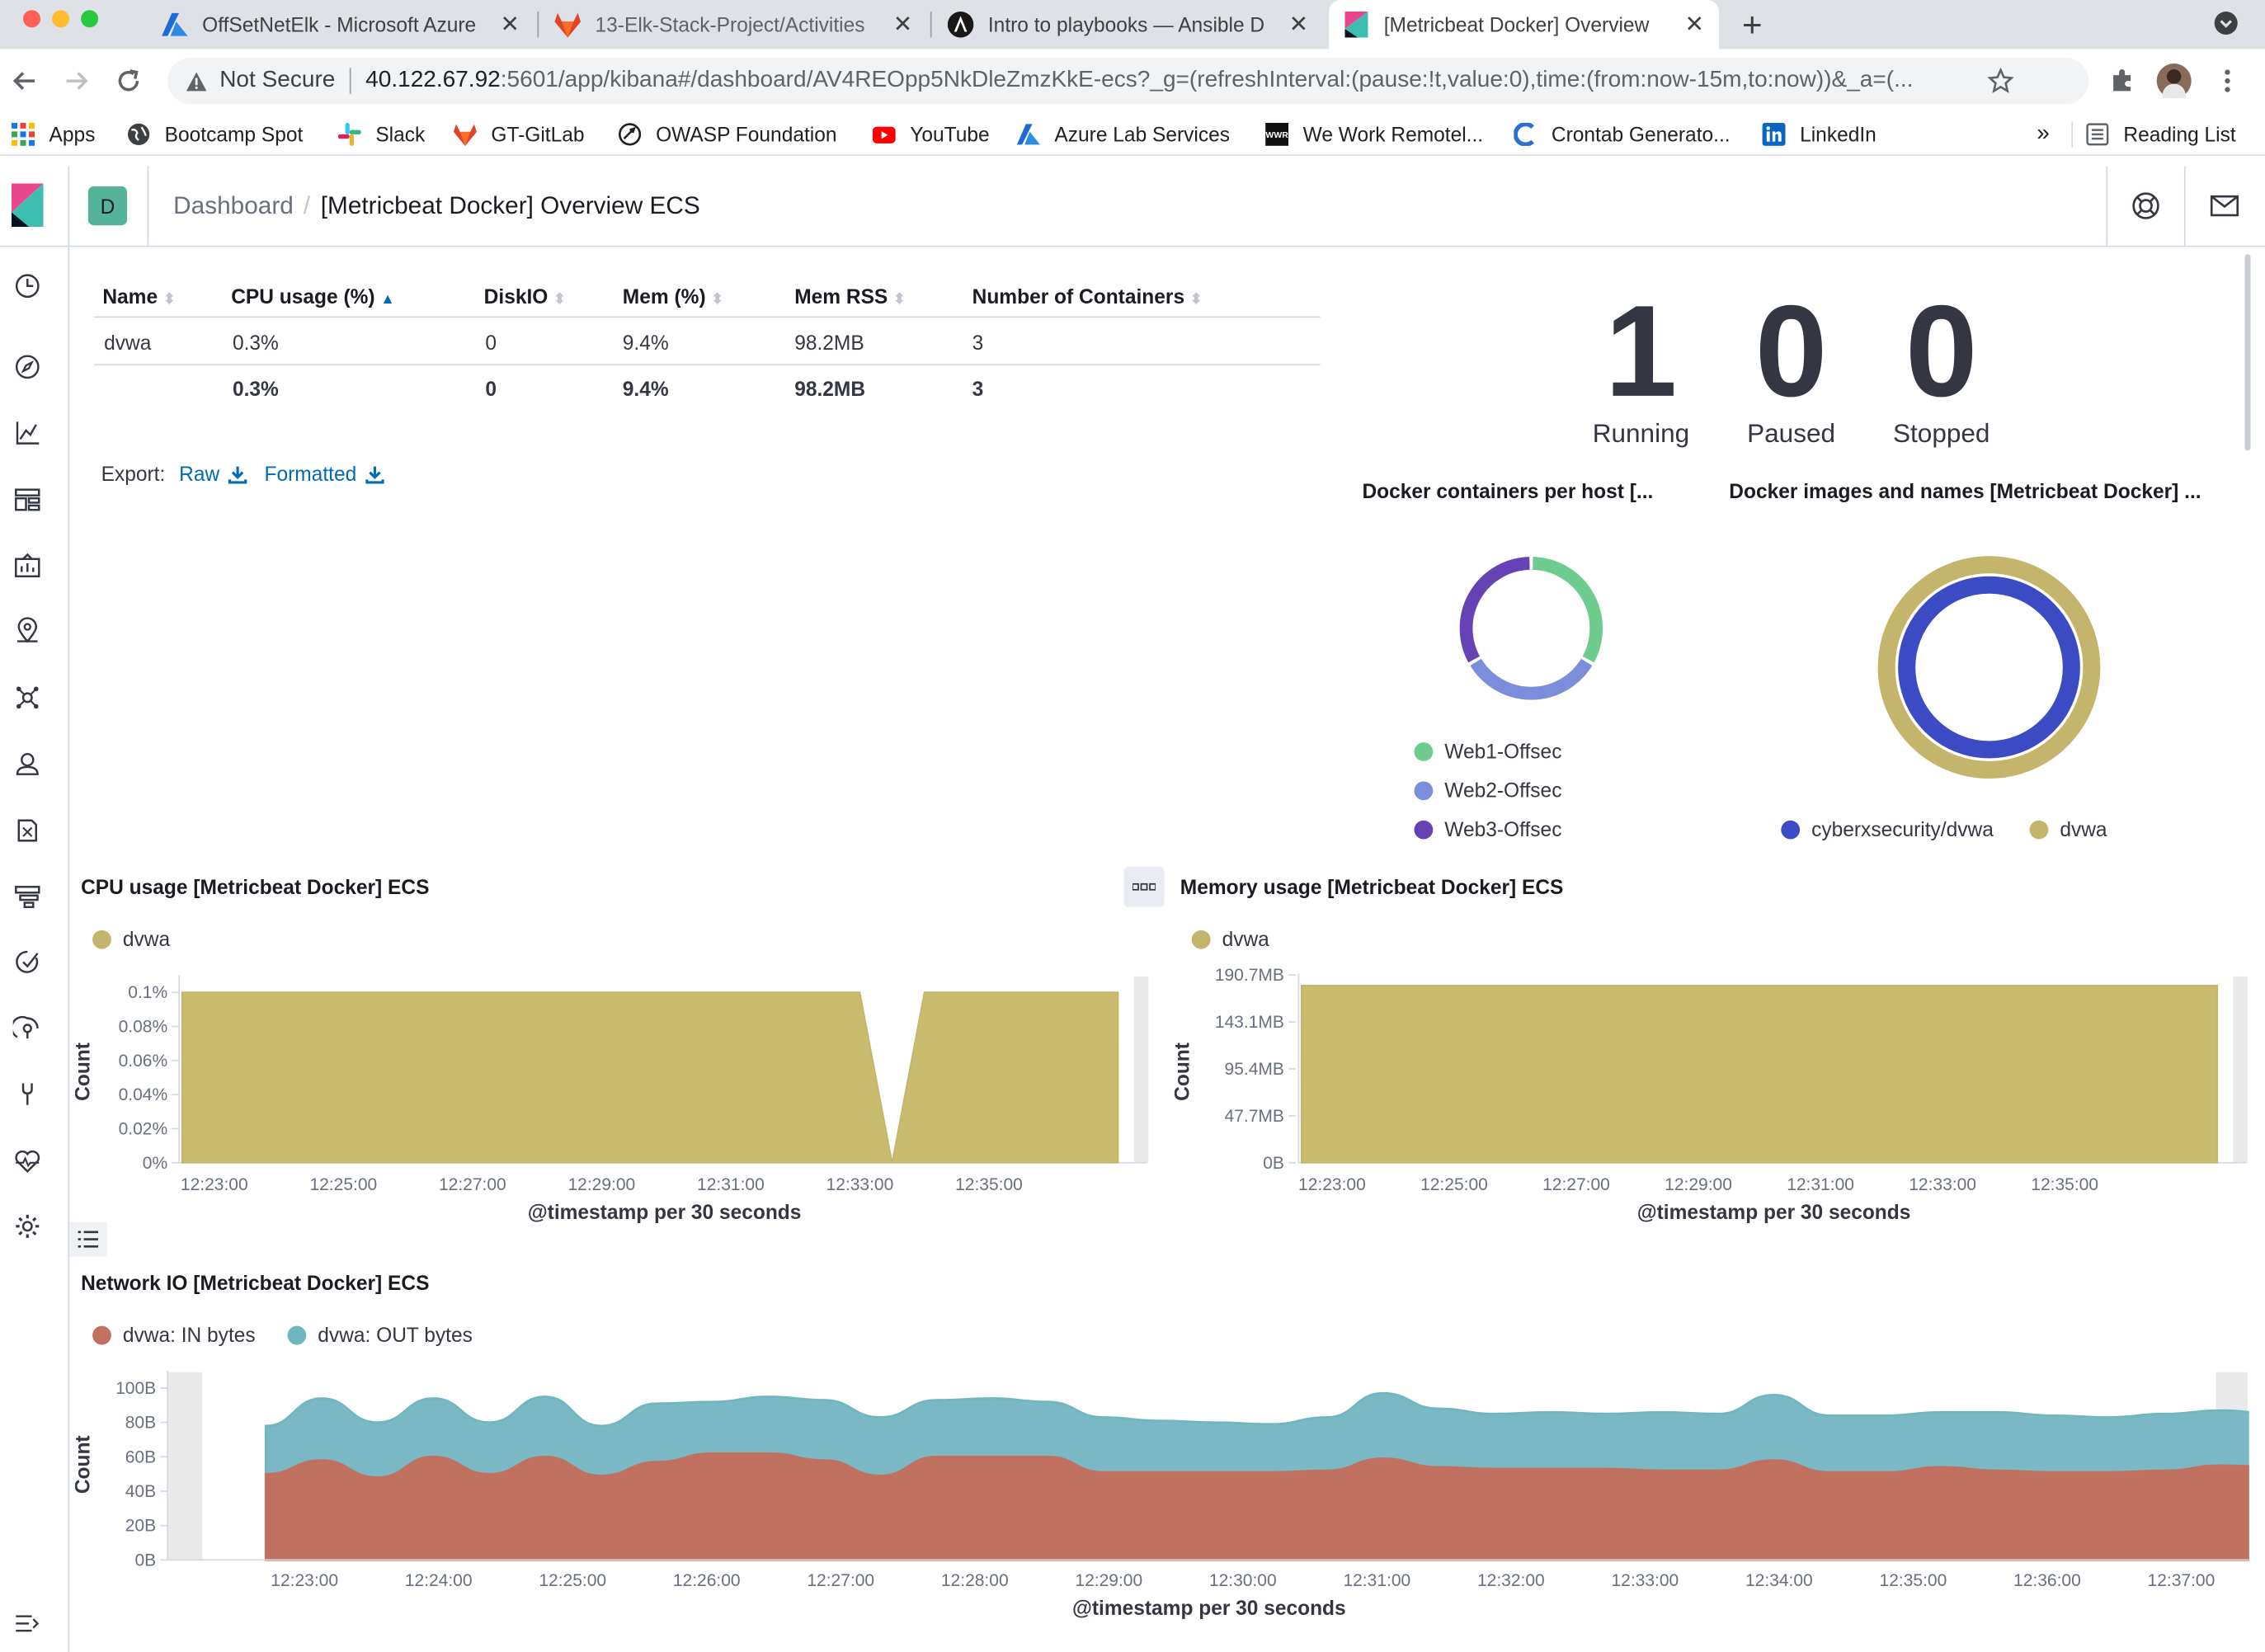 Image resolution: width=2265 pixels, height=1652 pixels. Describe the element at coordinates (1273, 1163) in the screenshot. I see `y-tick-label: 0B` at that location.